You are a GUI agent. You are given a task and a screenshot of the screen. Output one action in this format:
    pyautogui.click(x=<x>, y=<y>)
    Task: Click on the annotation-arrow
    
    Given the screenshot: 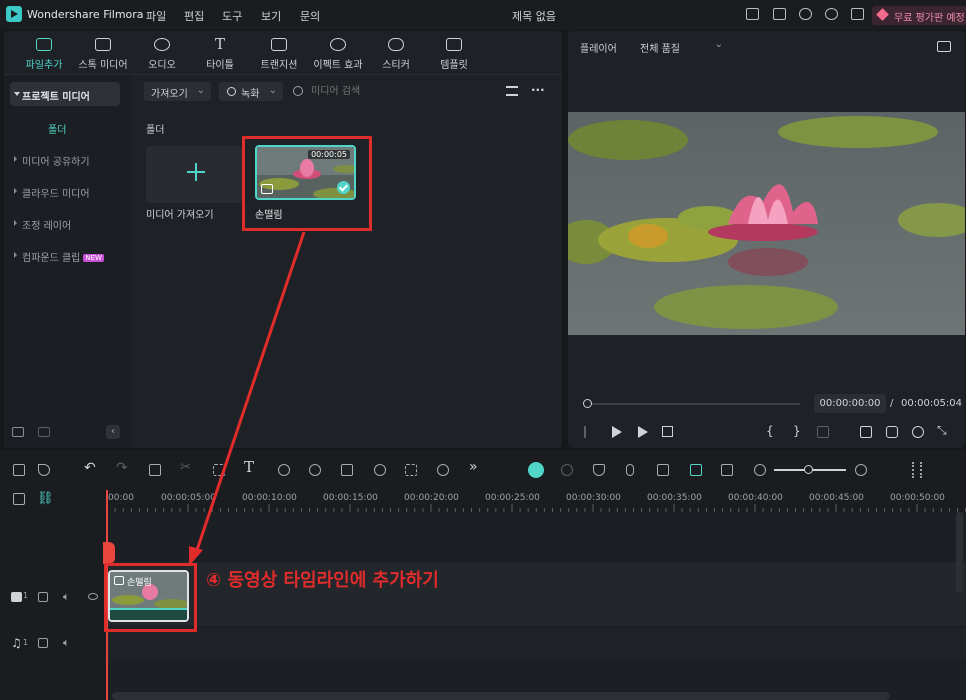 What is the action you would take?
    pyautogui.click(x=247, y=398)
    